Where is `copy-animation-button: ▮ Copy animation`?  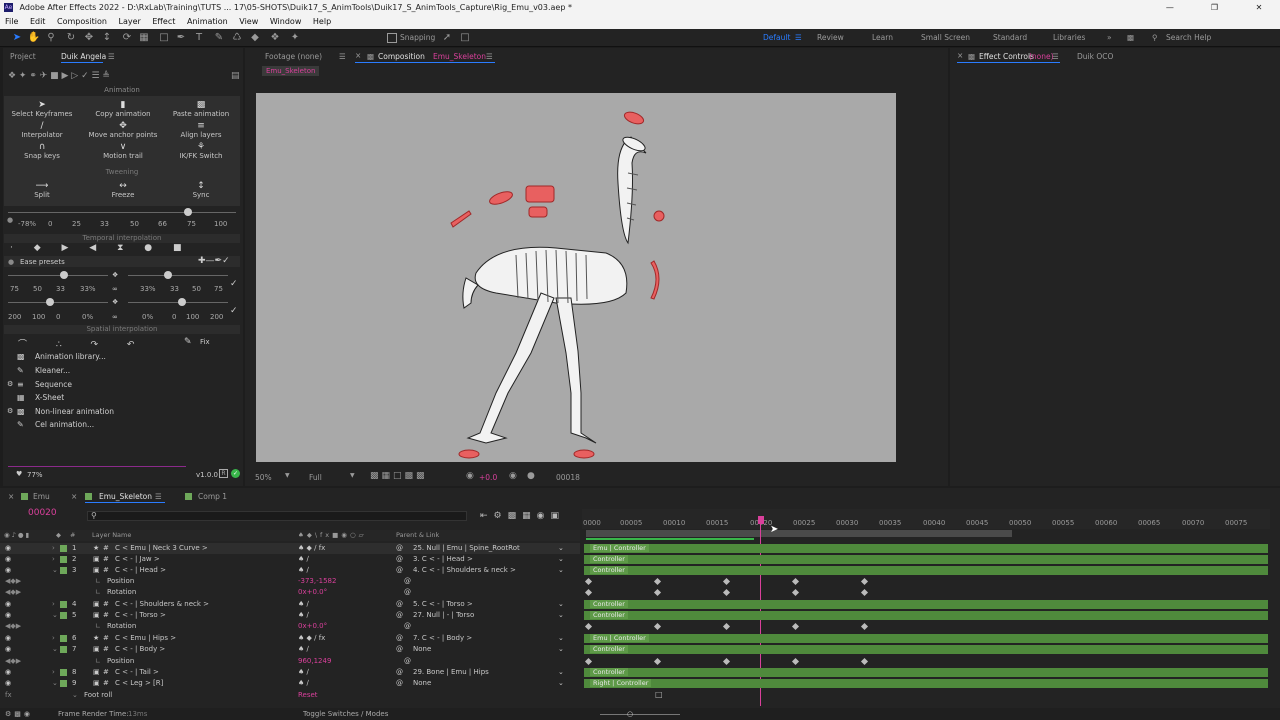 copy-animation-button: ▮ Copy animation is located at coordinates (123, 109).